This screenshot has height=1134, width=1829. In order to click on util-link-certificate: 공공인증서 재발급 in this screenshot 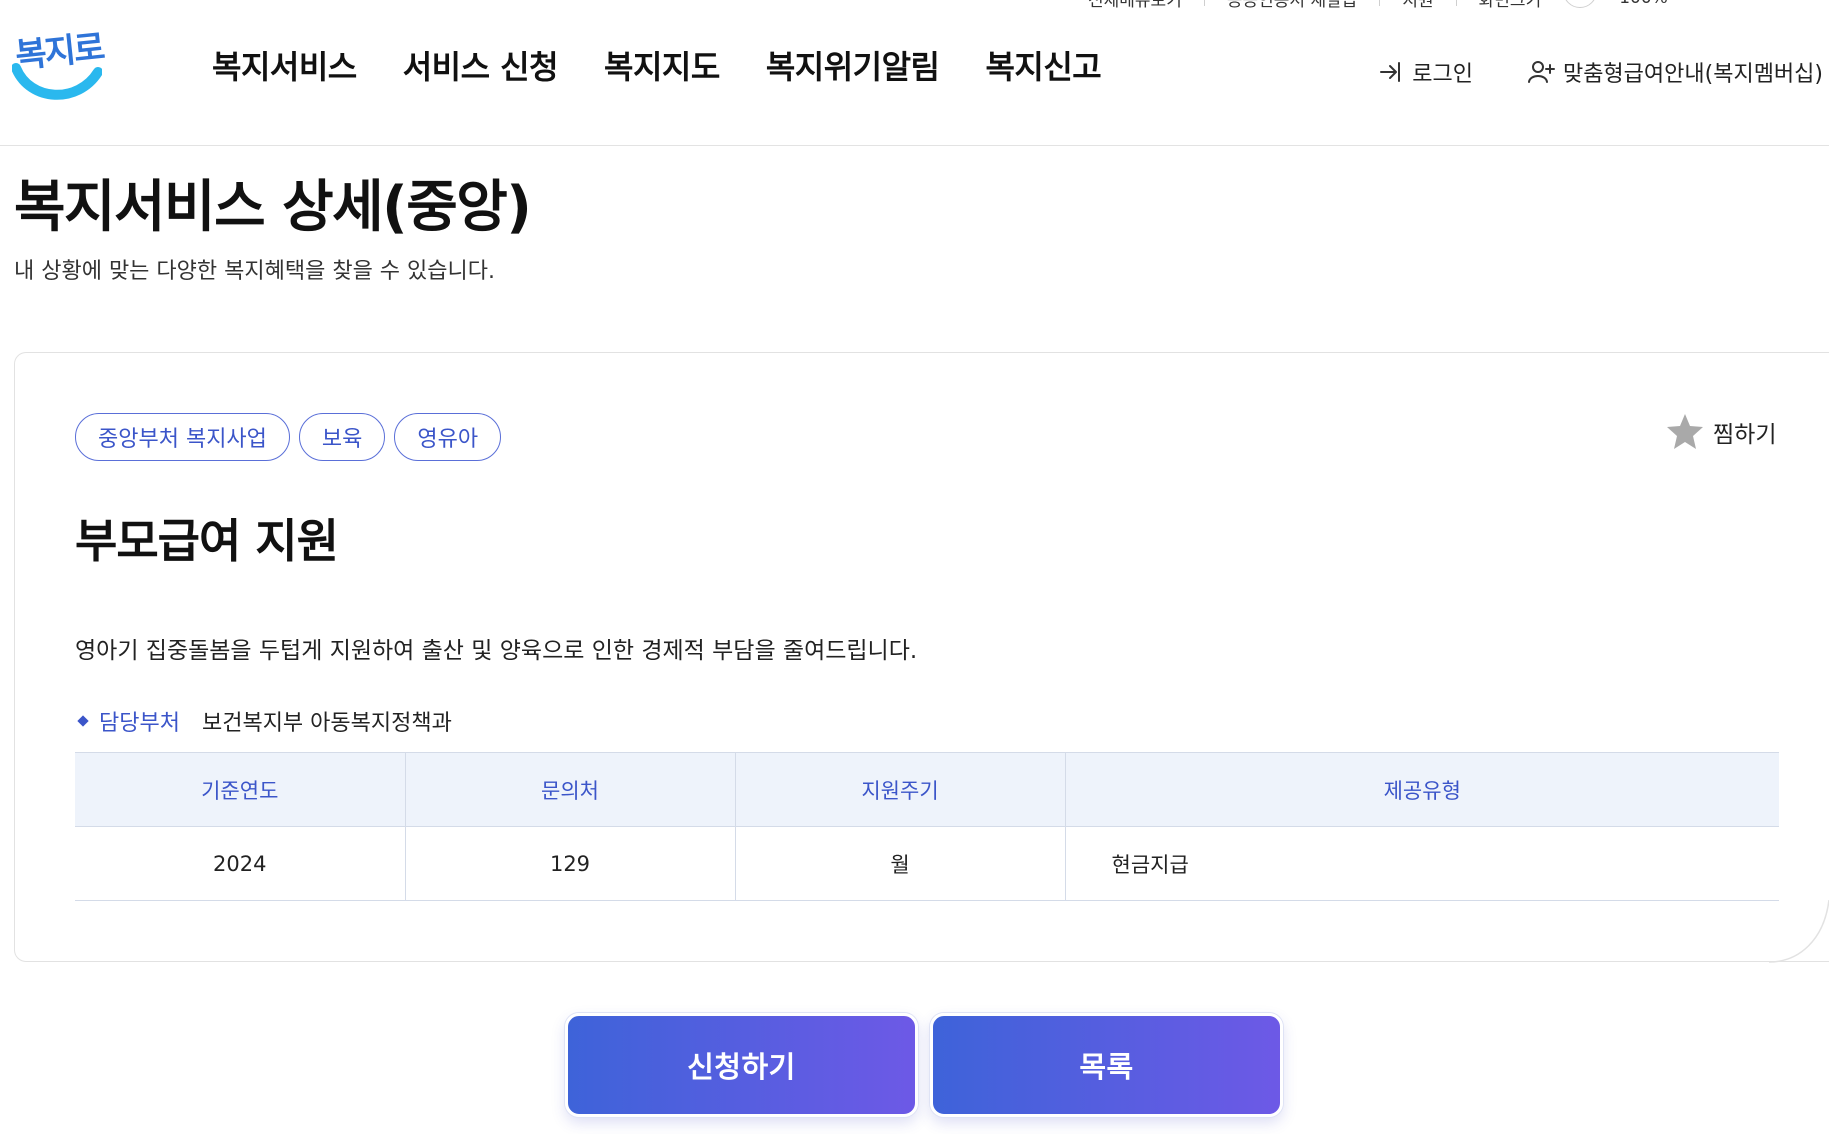, I will do `click(1292, 5)`.